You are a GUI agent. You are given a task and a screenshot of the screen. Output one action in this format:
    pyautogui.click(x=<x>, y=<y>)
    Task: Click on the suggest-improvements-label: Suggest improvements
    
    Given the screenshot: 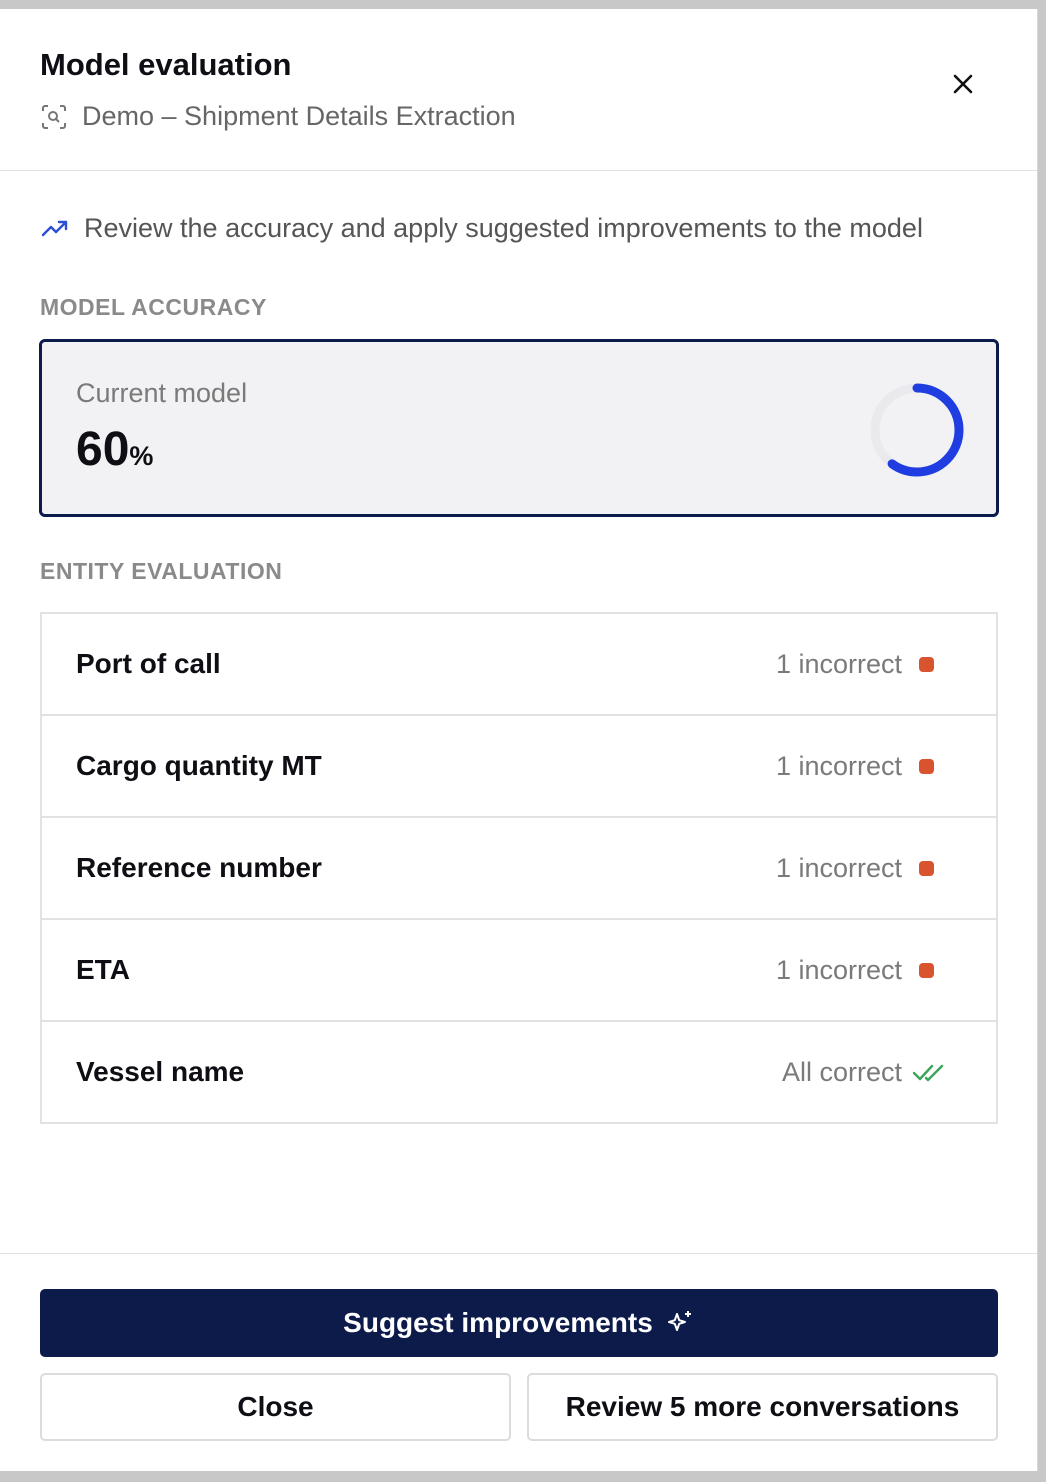 What is the action you would take?
    pyautogui.click(x=498, y=1322)
    